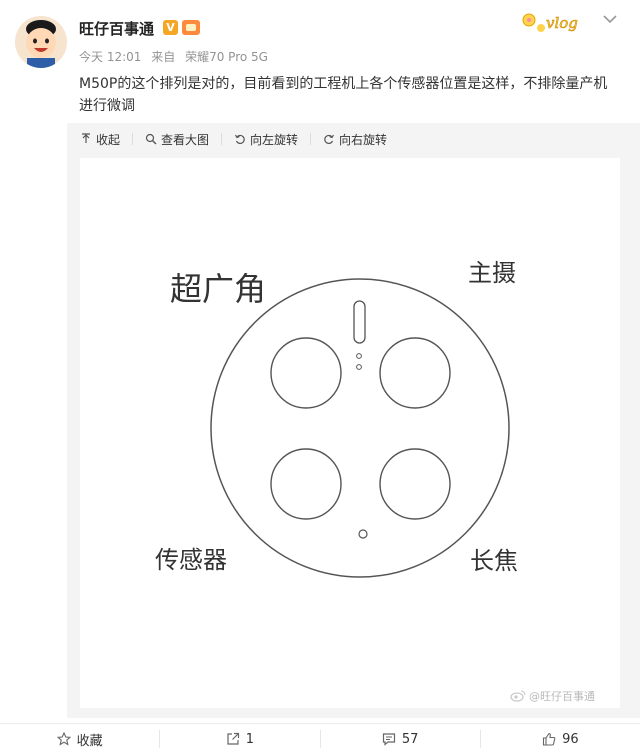 The image size is (640, 754). I want to click on image-toolbar: 收起 查看大图 向左旋转 向右旋转, so click(245, 139).